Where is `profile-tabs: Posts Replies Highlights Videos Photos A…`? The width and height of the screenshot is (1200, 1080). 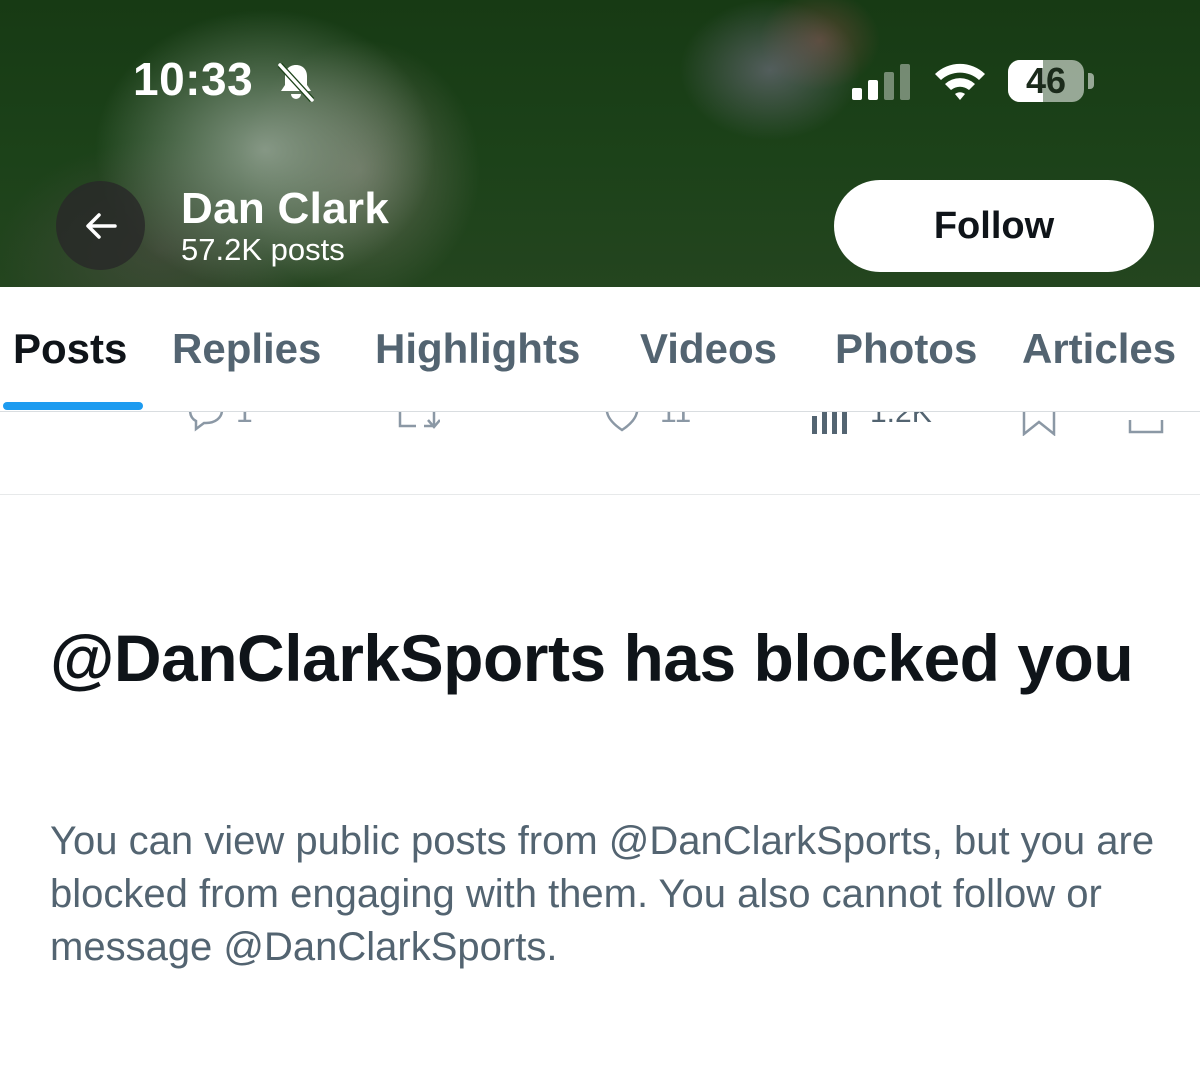 profile-tabs: Posts Replies Highlights Videos Photos A… is located at coordinates (600, 349).